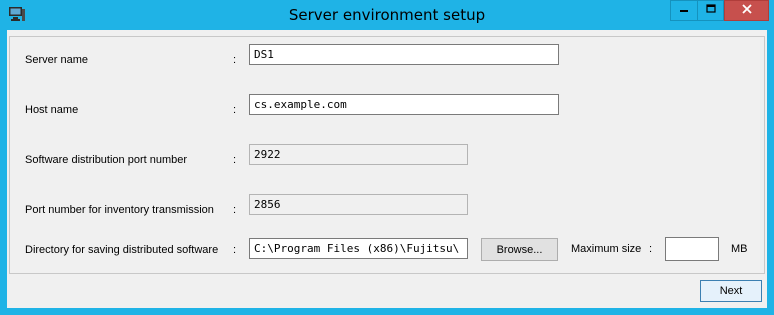 The width and height of the screenshot is (774, 315). What do you see at coordinates (235, 60) in the screenshot?
I see `server-name-colon: :` at bounding box center [235, 60].